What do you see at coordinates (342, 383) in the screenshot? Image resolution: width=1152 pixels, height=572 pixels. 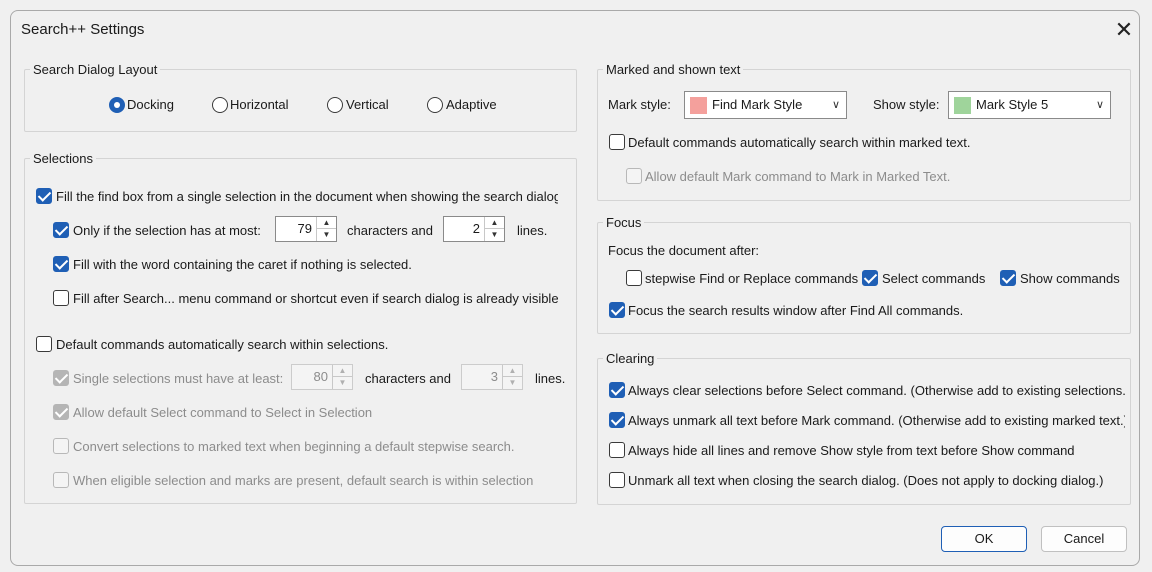 I see `min-chars-down-icon: ▼` at bounding box center [342, 383].